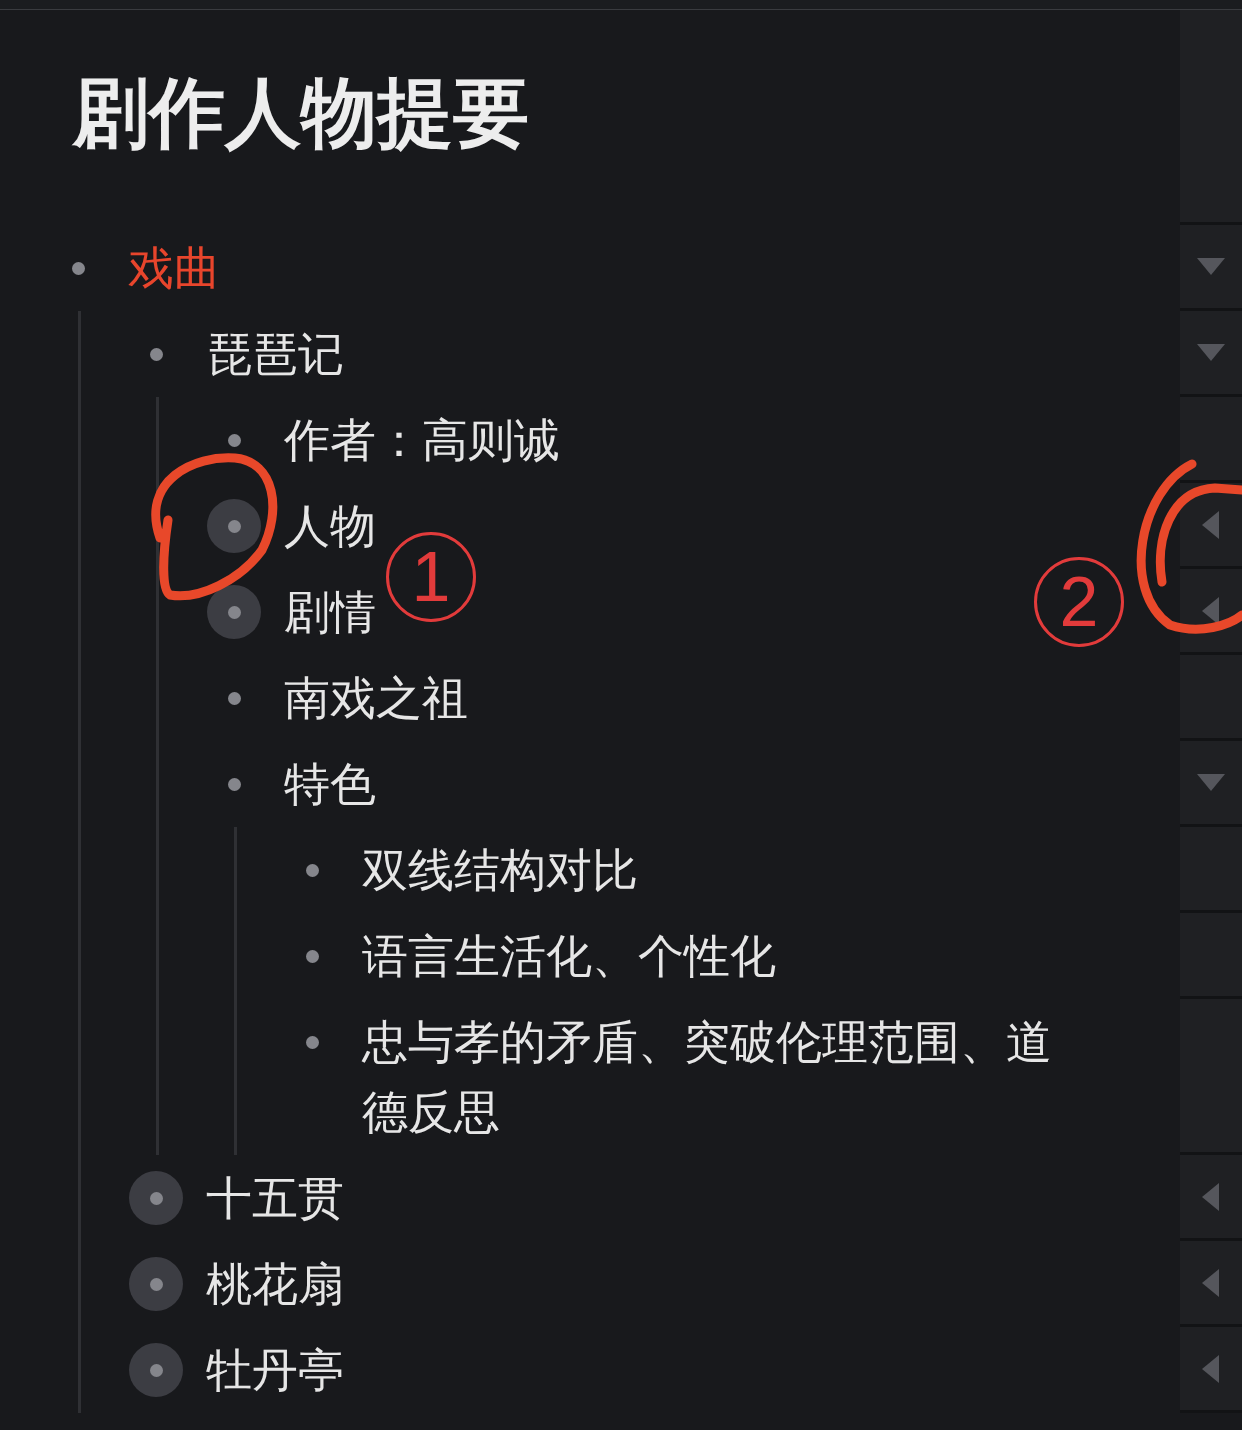 The height and width of the screenshot is (1430, 1242). What do you see at coordinates (301, 113) in the screenshot?
I see `page-title: 剧作人物提要` at bounding box center [301, 113].